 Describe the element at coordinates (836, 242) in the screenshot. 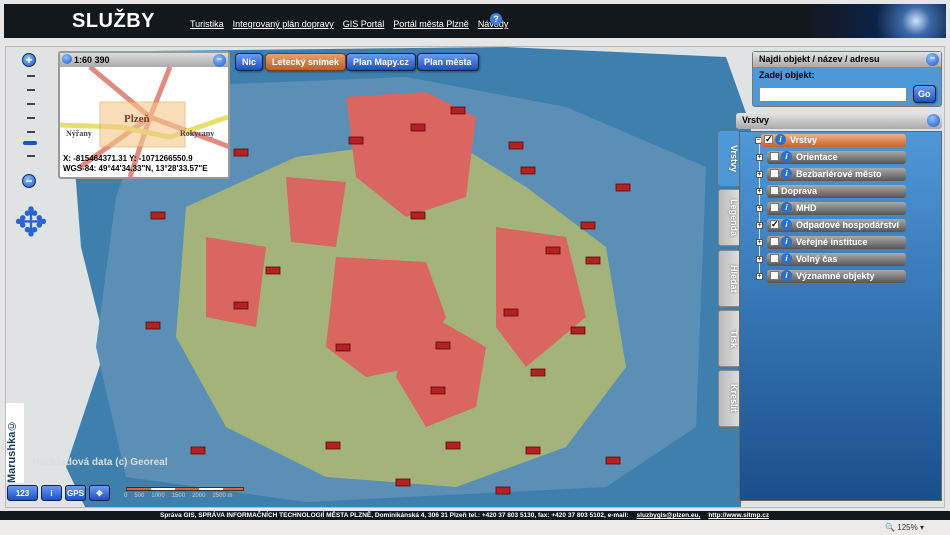

I see `layer-verejne: i Veřejné instituce` at that location.